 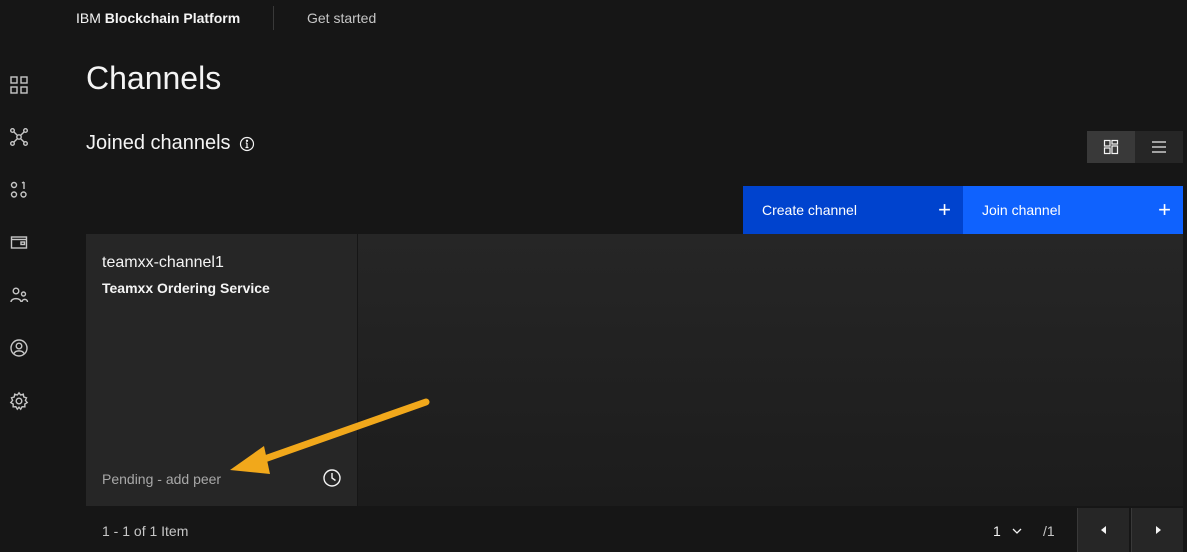 I want to click on dashboard-icon, so click(x=19, y=85).